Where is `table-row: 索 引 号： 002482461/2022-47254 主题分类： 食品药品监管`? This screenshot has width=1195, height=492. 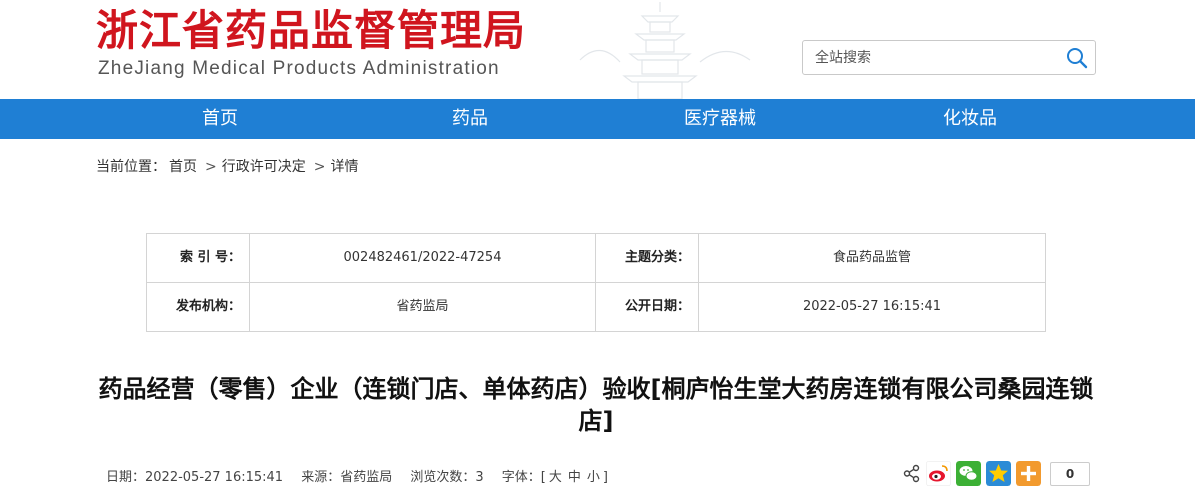 table-row: 索 引 号： 002482461/2022-47254 主题分类： 食品药品监管 is located at coordinates (596, 258).